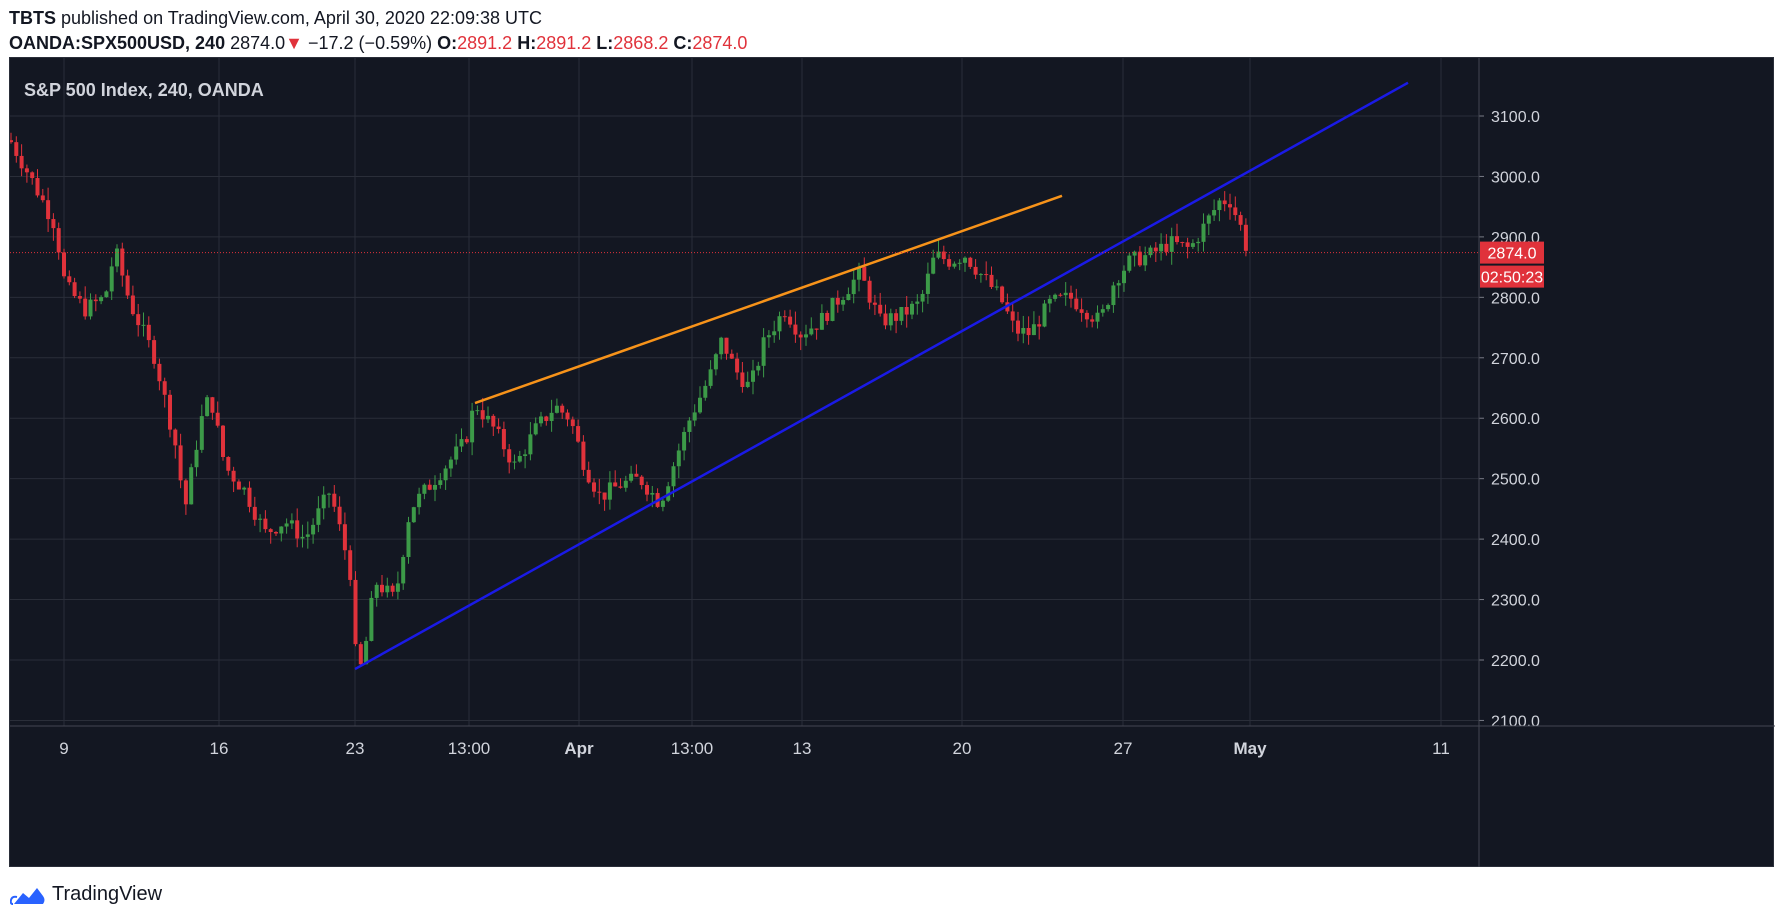 Image resolution: width=1783 pixels, height=924 pixels. I want to click on close-label: C:, so click(683, 43).